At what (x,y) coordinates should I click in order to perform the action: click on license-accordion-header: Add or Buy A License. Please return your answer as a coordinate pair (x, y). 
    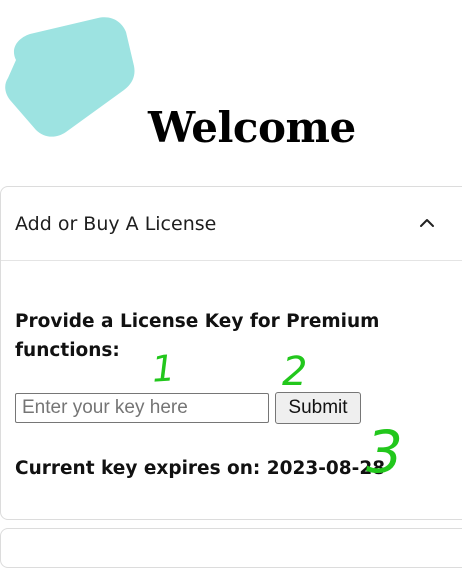
    Looking at the image, I should click on (231, 224).